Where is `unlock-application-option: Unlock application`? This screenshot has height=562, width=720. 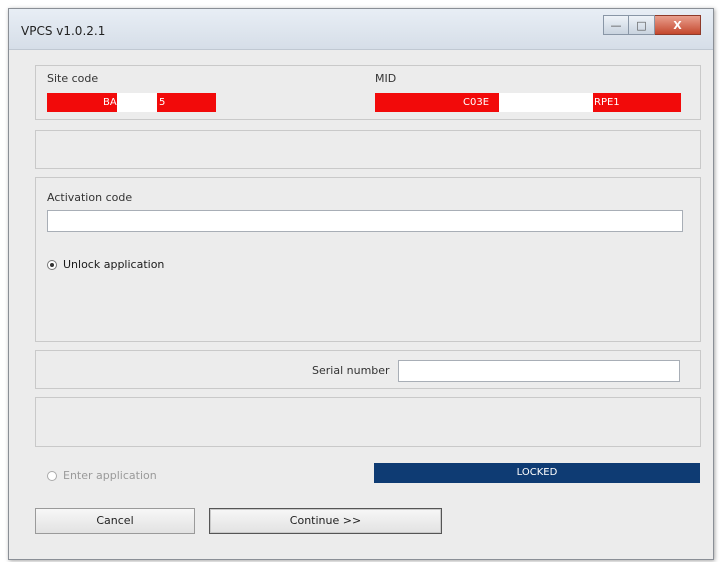 unlock-application-option: Unlock application is located at coordinates (105, 264).